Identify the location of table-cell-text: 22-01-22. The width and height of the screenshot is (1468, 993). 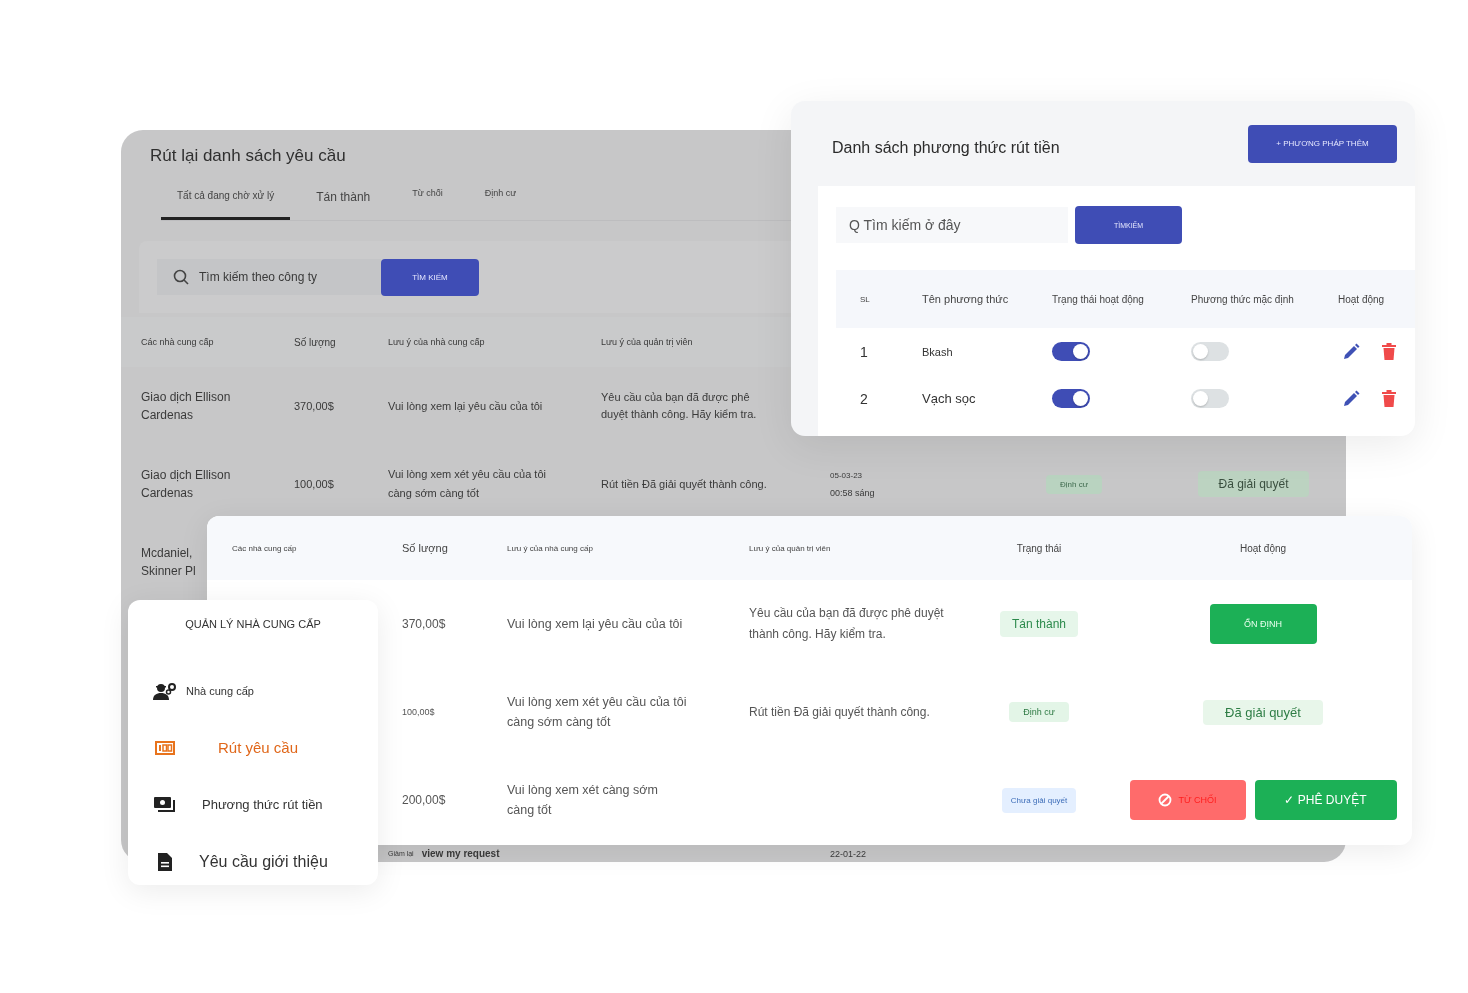
(849, 853).